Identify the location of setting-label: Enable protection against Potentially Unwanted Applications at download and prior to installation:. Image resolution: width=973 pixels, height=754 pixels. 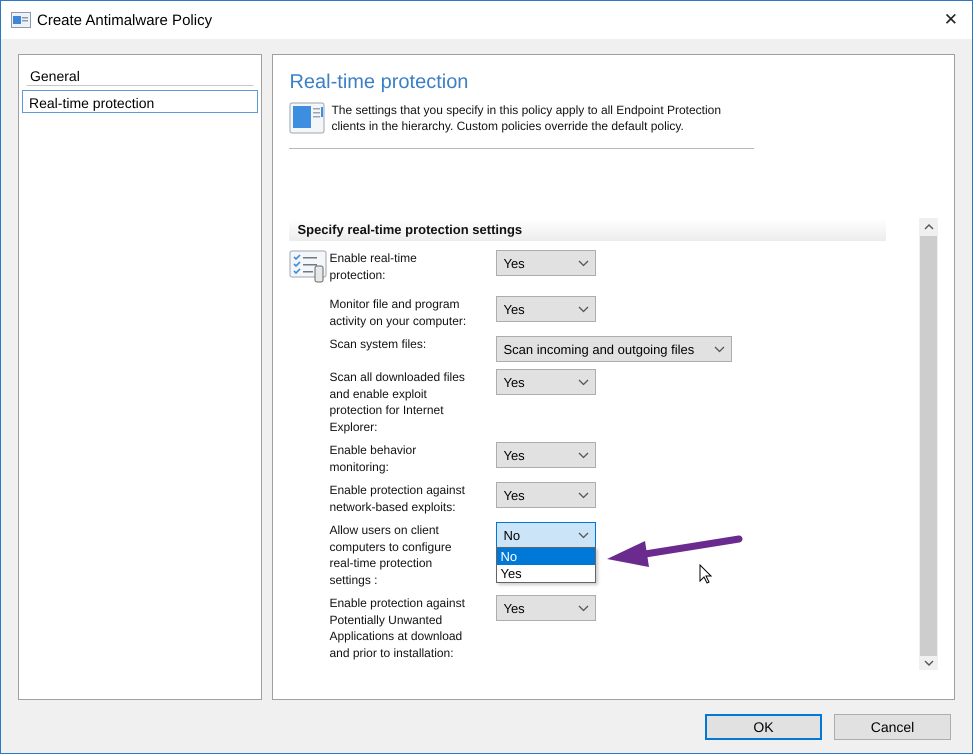
(397, 628).